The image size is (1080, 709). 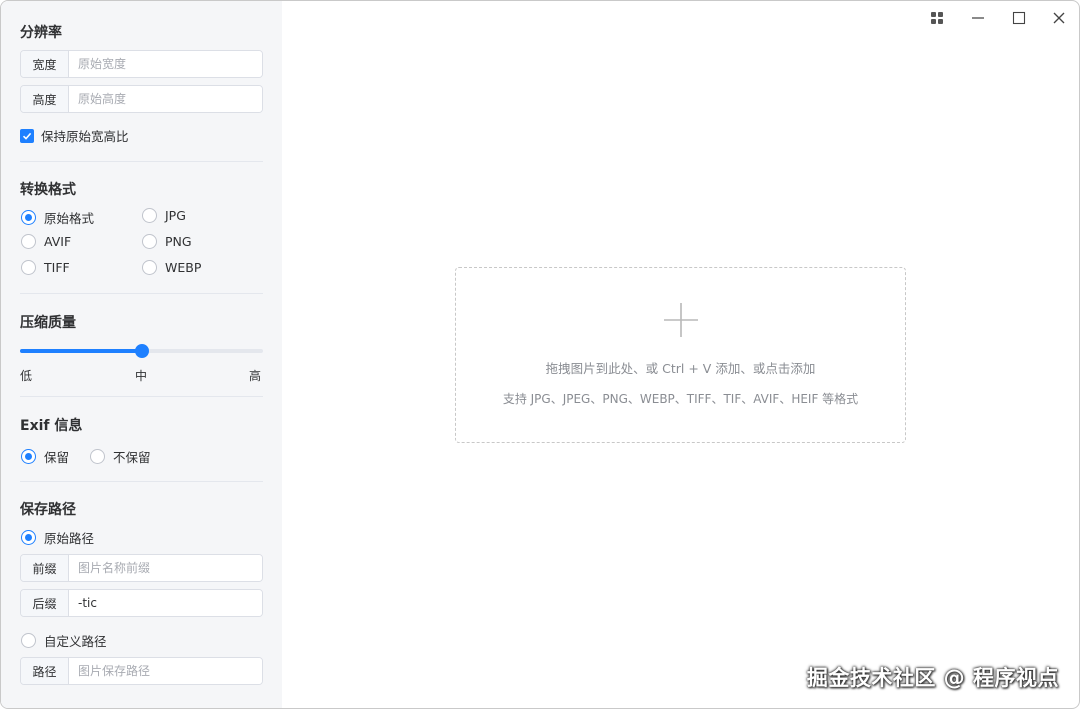 I want to click on format-option-label: PNG, so click(x=178, y=241).